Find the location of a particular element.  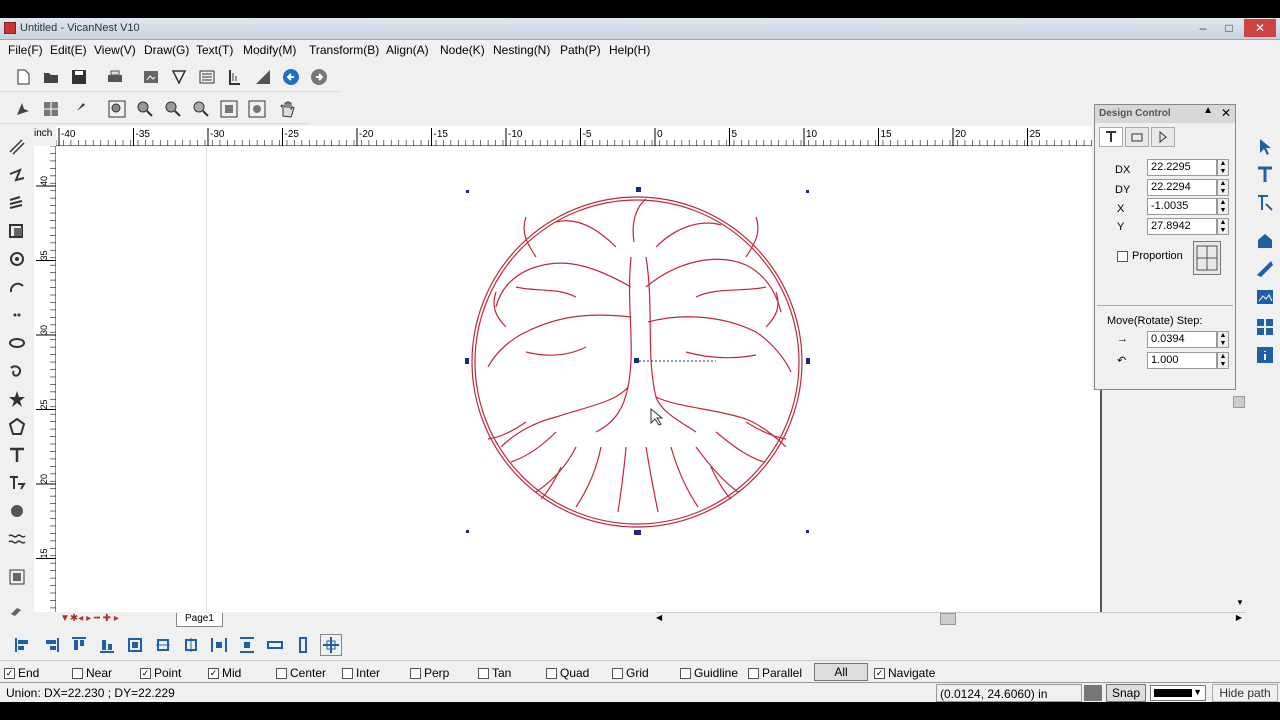

scroll-down-icon: ▼ is located at coordinates (1240, 602).